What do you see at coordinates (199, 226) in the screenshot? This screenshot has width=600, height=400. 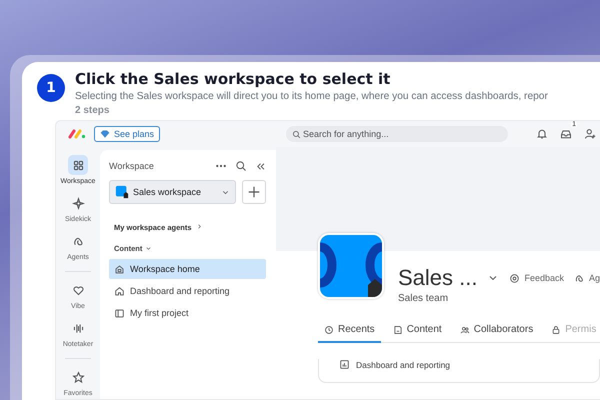 I see `chevron-right-icon` at bounding box center [199, 226].